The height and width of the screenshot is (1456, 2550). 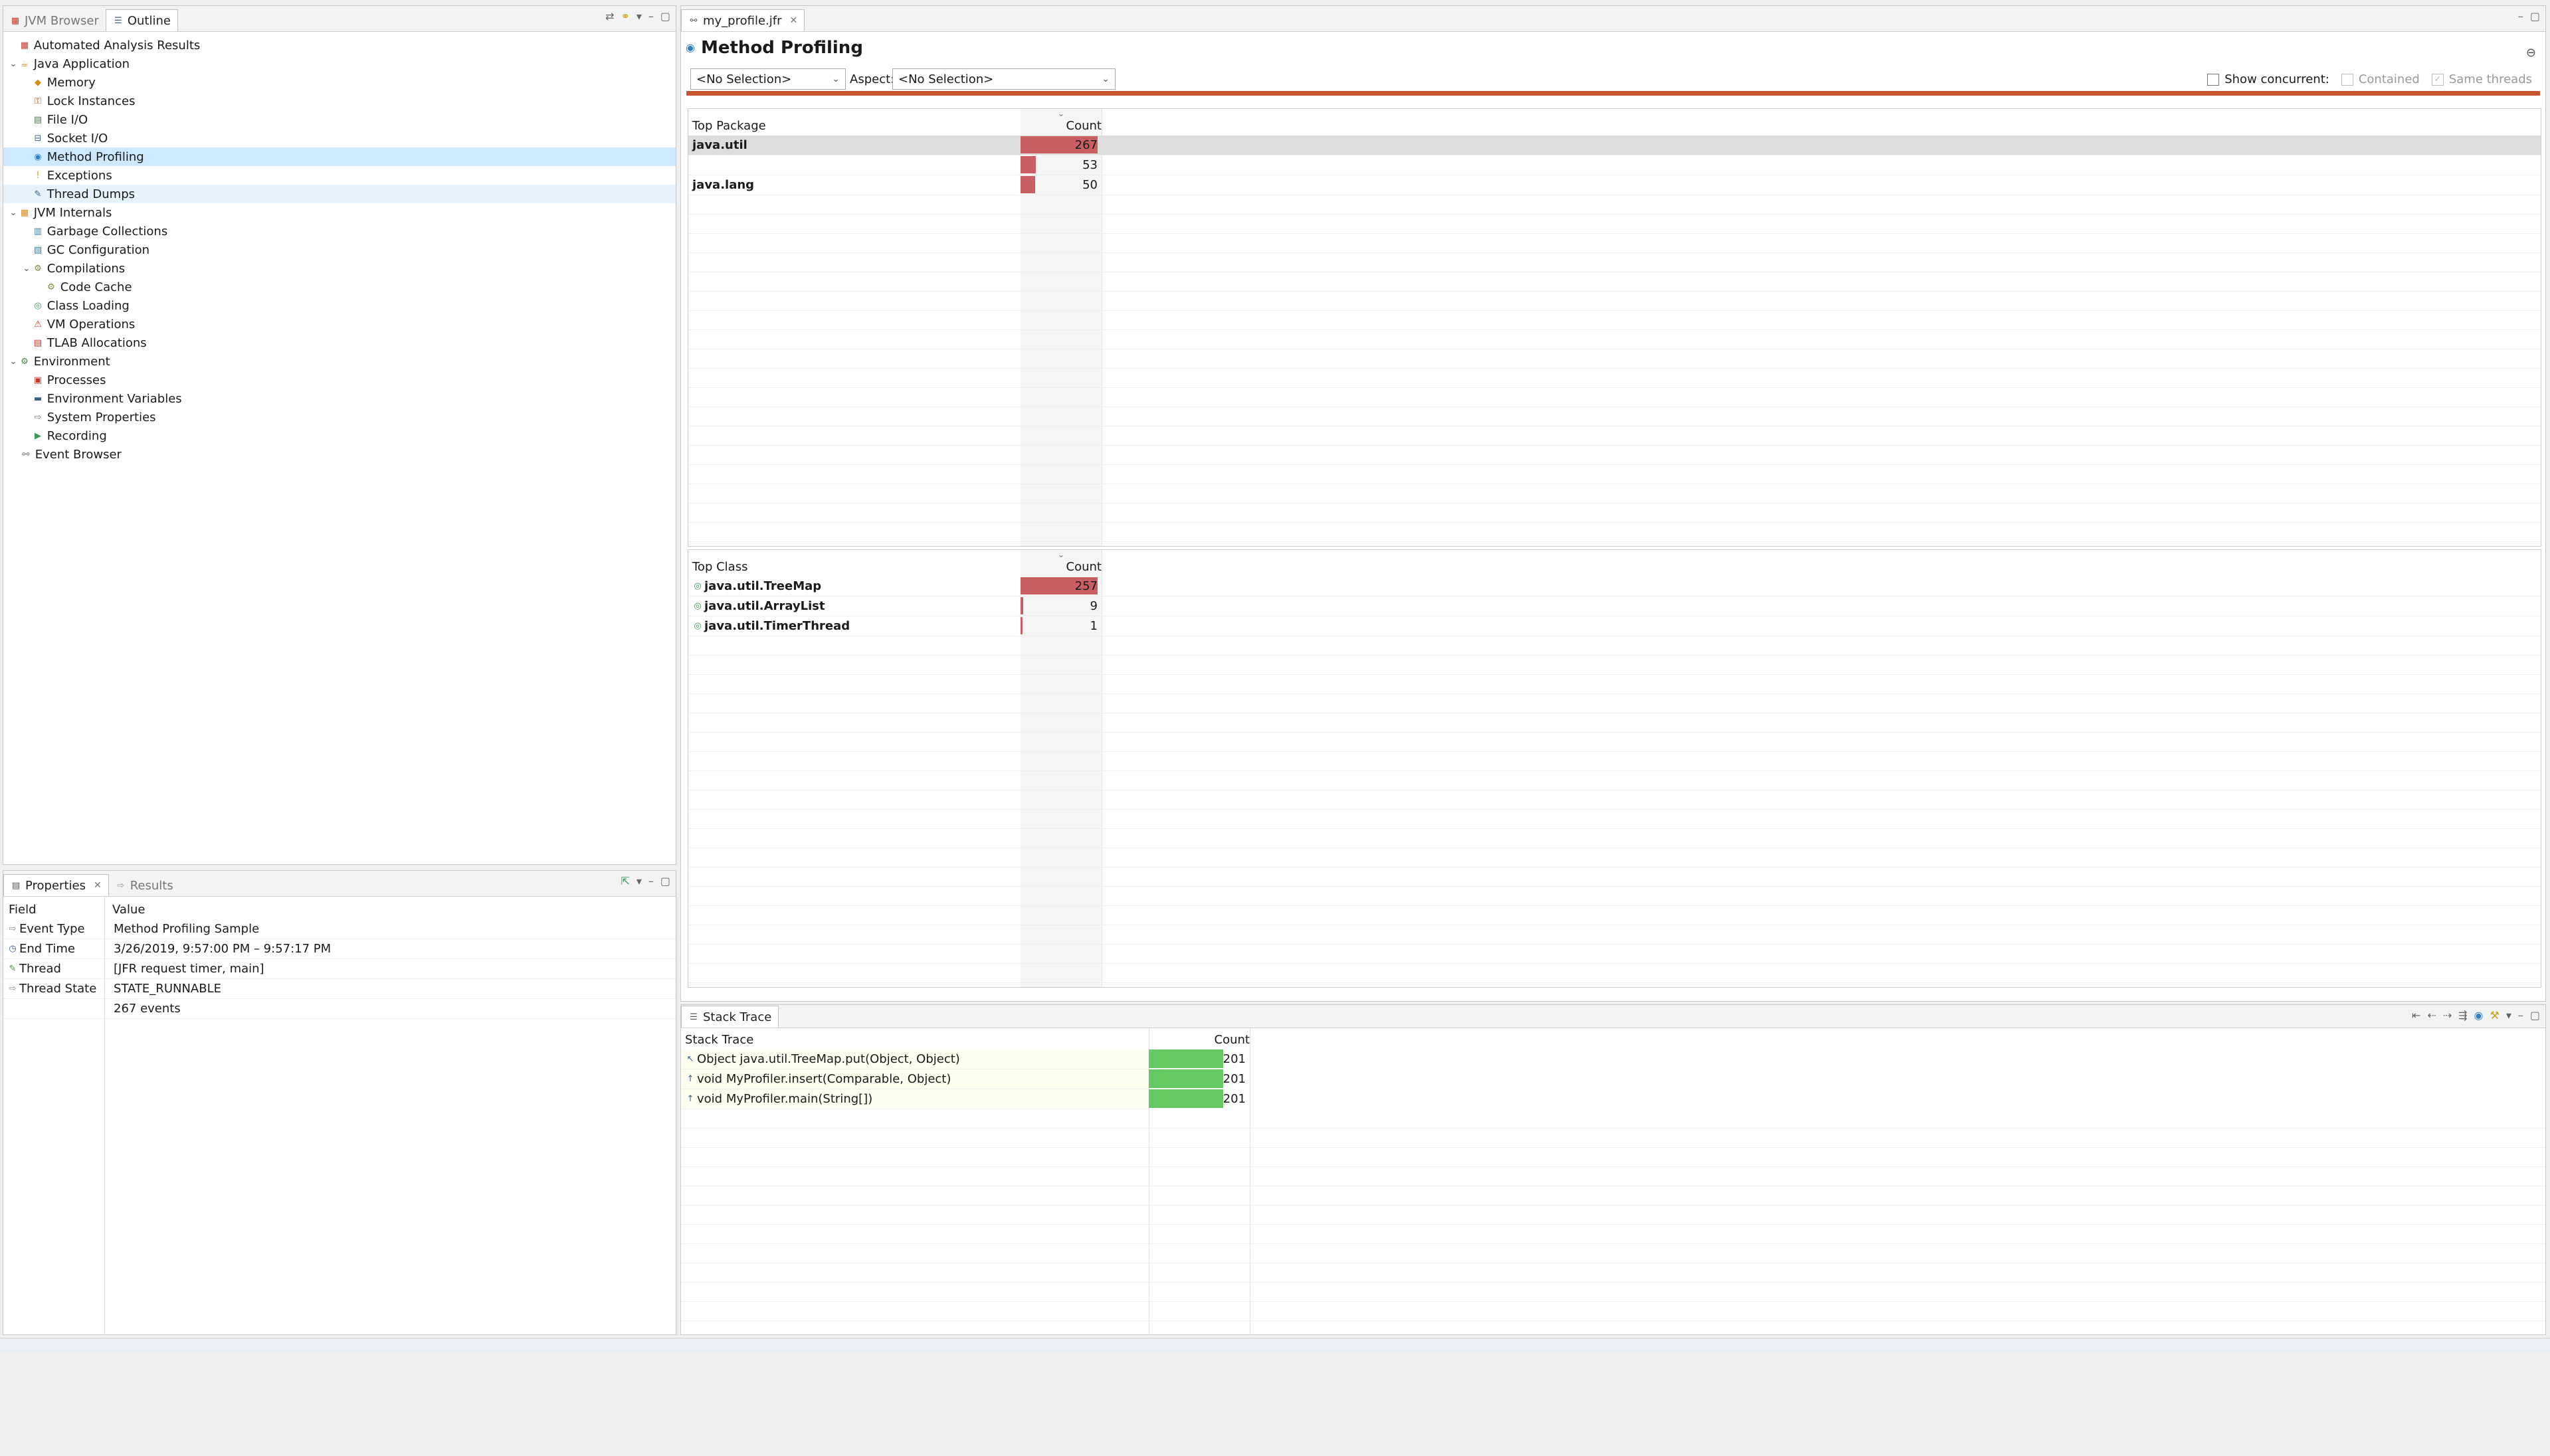 I want to click on column-header-field: Field, so click(x=55, y=910).